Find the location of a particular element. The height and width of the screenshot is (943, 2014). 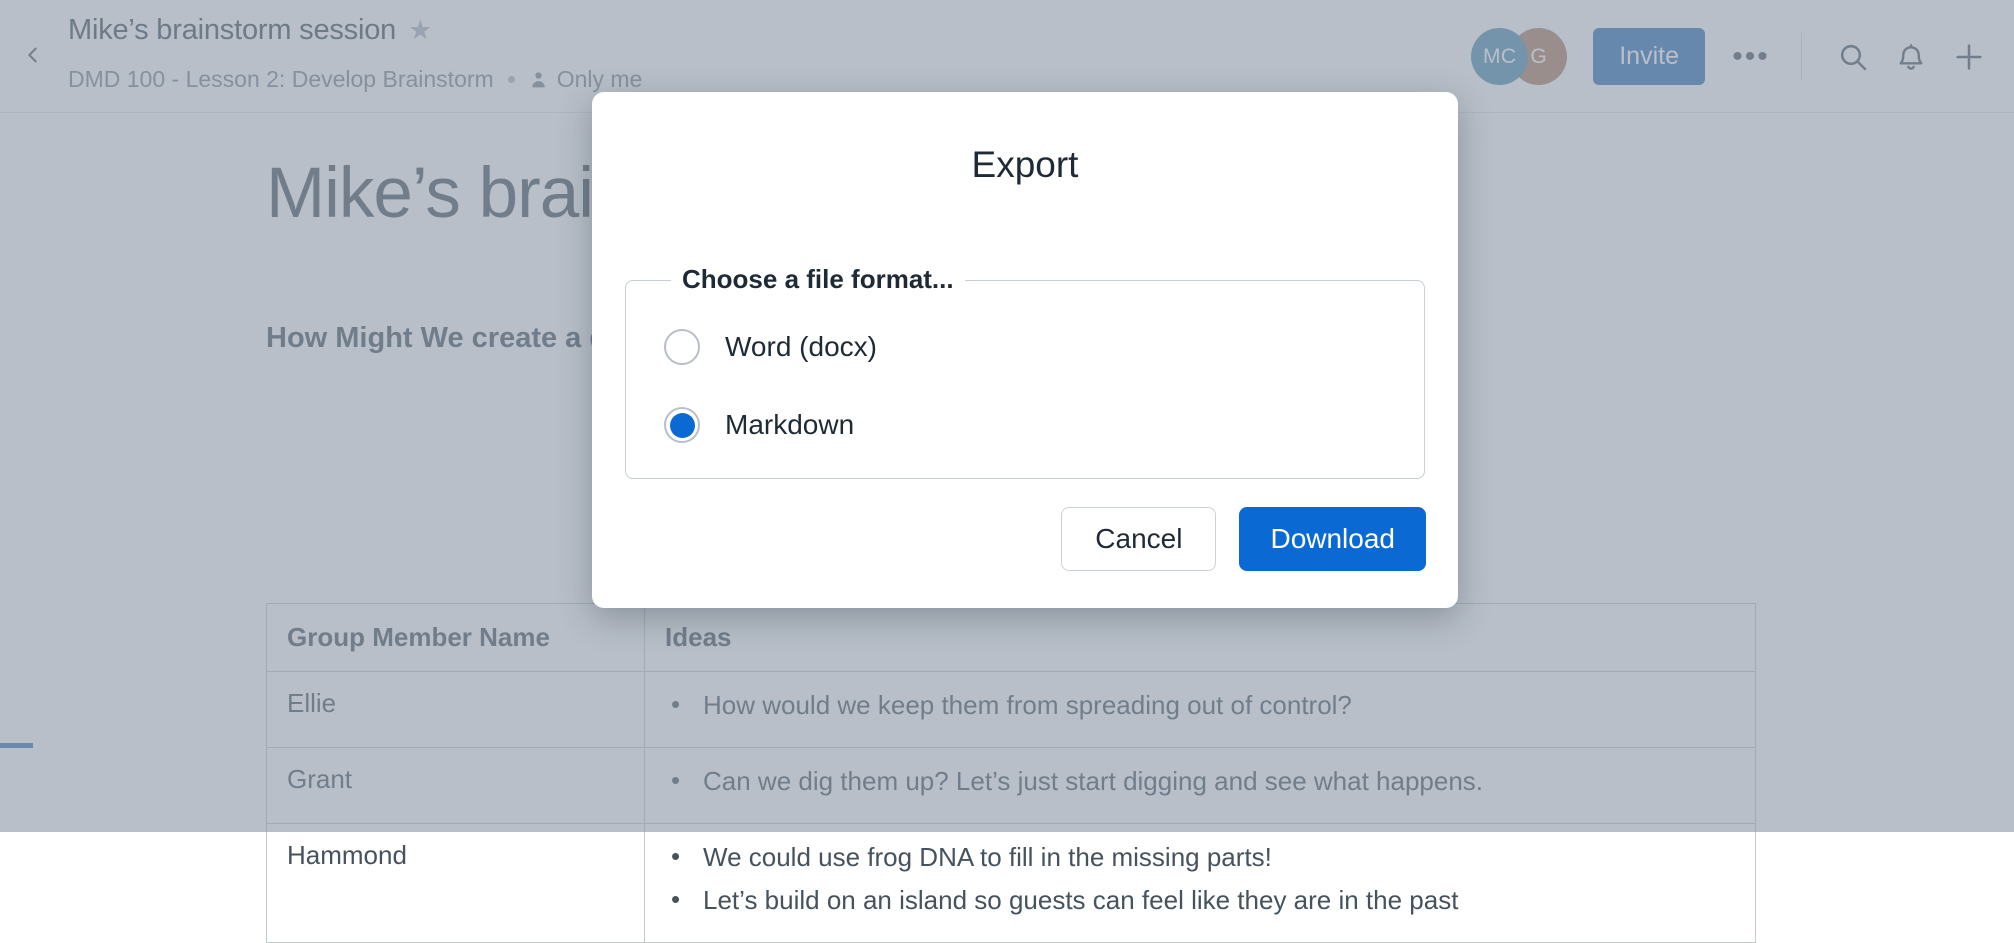

member-name: Hammond is located at coordinates (456, 883).